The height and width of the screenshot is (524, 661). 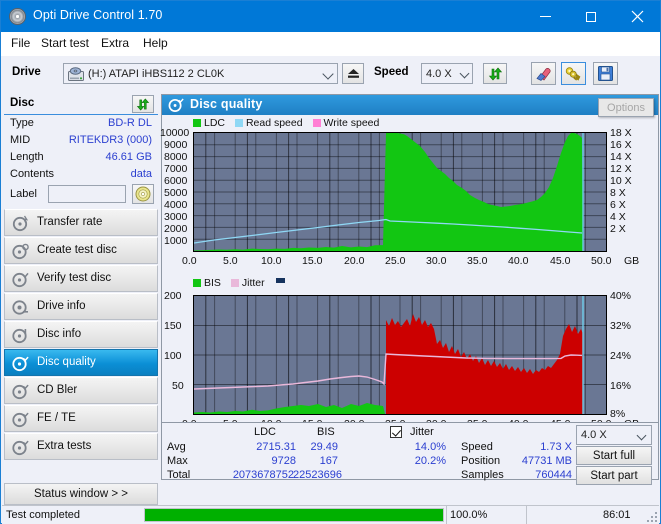 I want to click on result-speed-select: 4.0 X, so click(x=614, y=435).